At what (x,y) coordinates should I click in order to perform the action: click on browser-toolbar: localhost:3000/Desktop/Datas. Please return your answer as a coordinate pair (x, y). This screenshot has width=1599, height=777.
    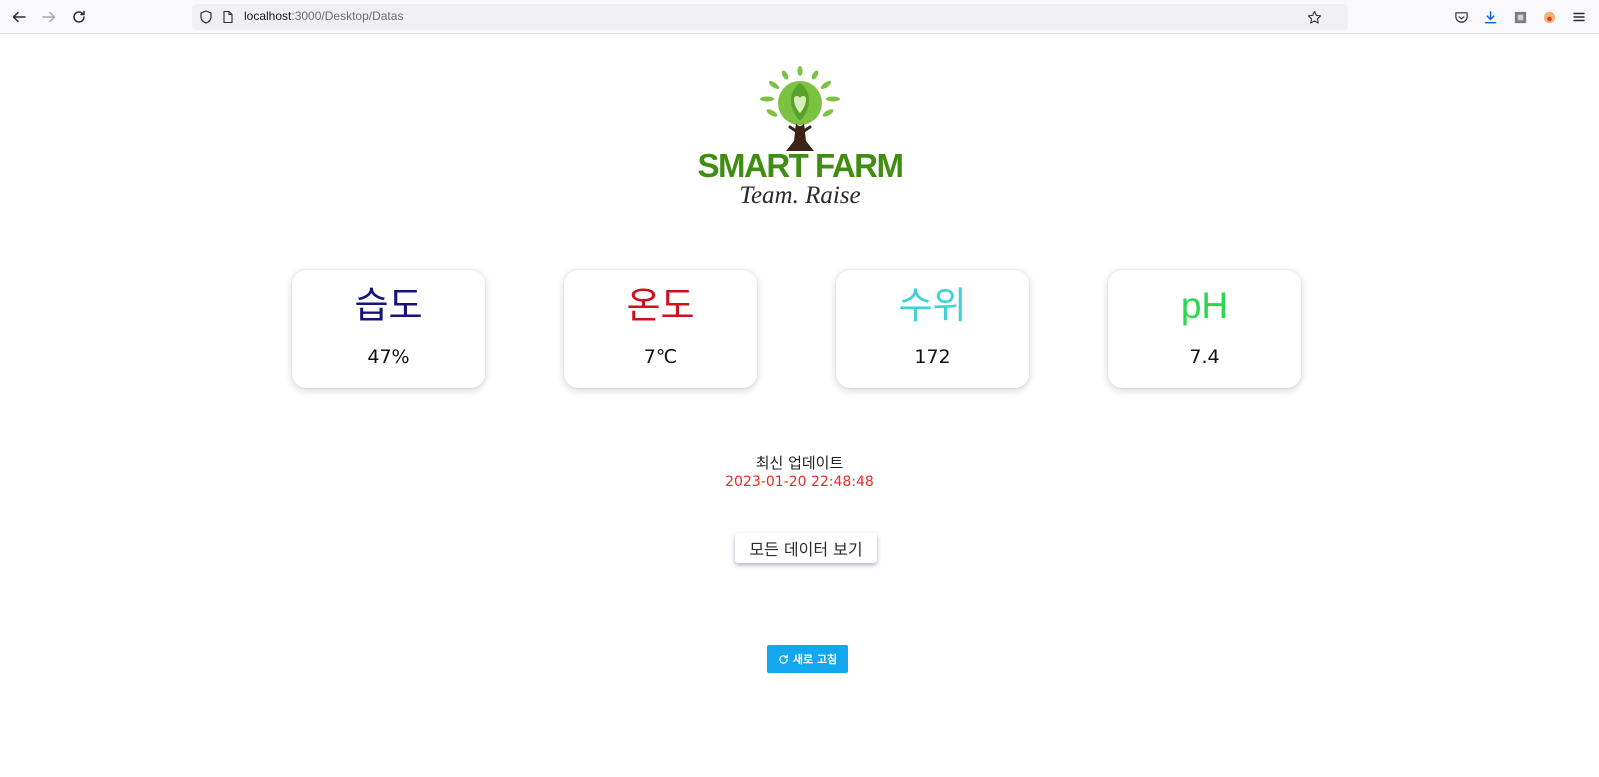
    Looking at the image, I should click on (799, 17).